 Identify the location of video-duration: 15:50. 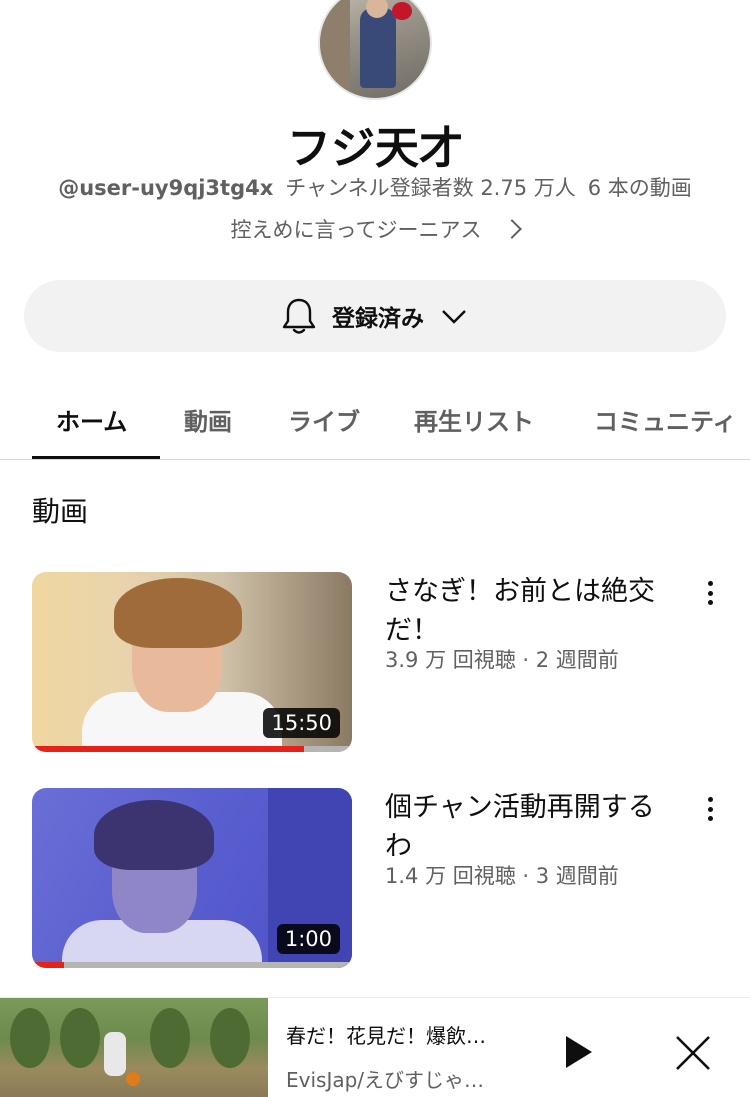
(301, 723).